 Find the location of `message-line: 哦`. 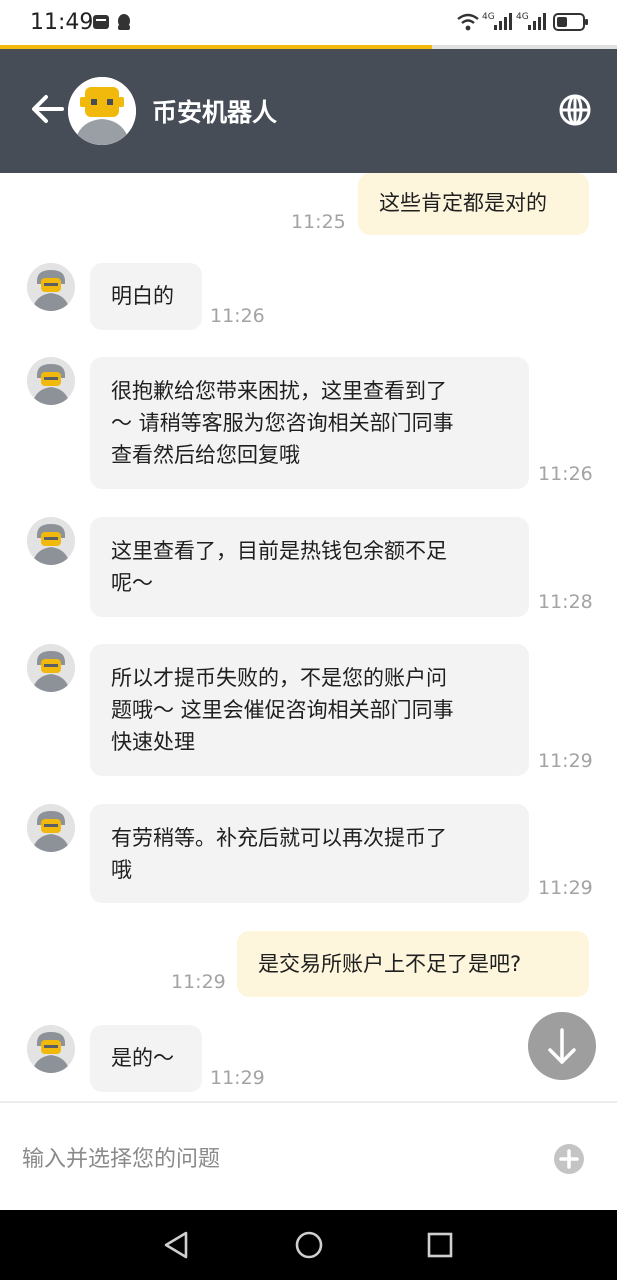

message-line: 哦 is located at coordinates (121, 870).